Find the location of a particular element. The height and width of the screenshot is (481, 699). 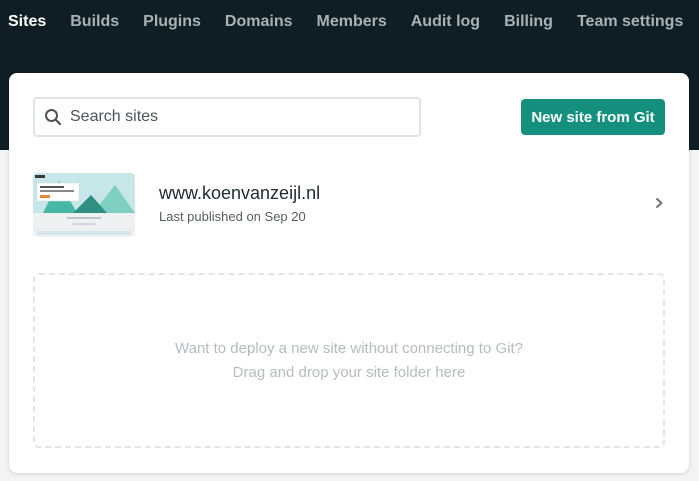

nav-item-members: Members is located at coordinates (352, 22).